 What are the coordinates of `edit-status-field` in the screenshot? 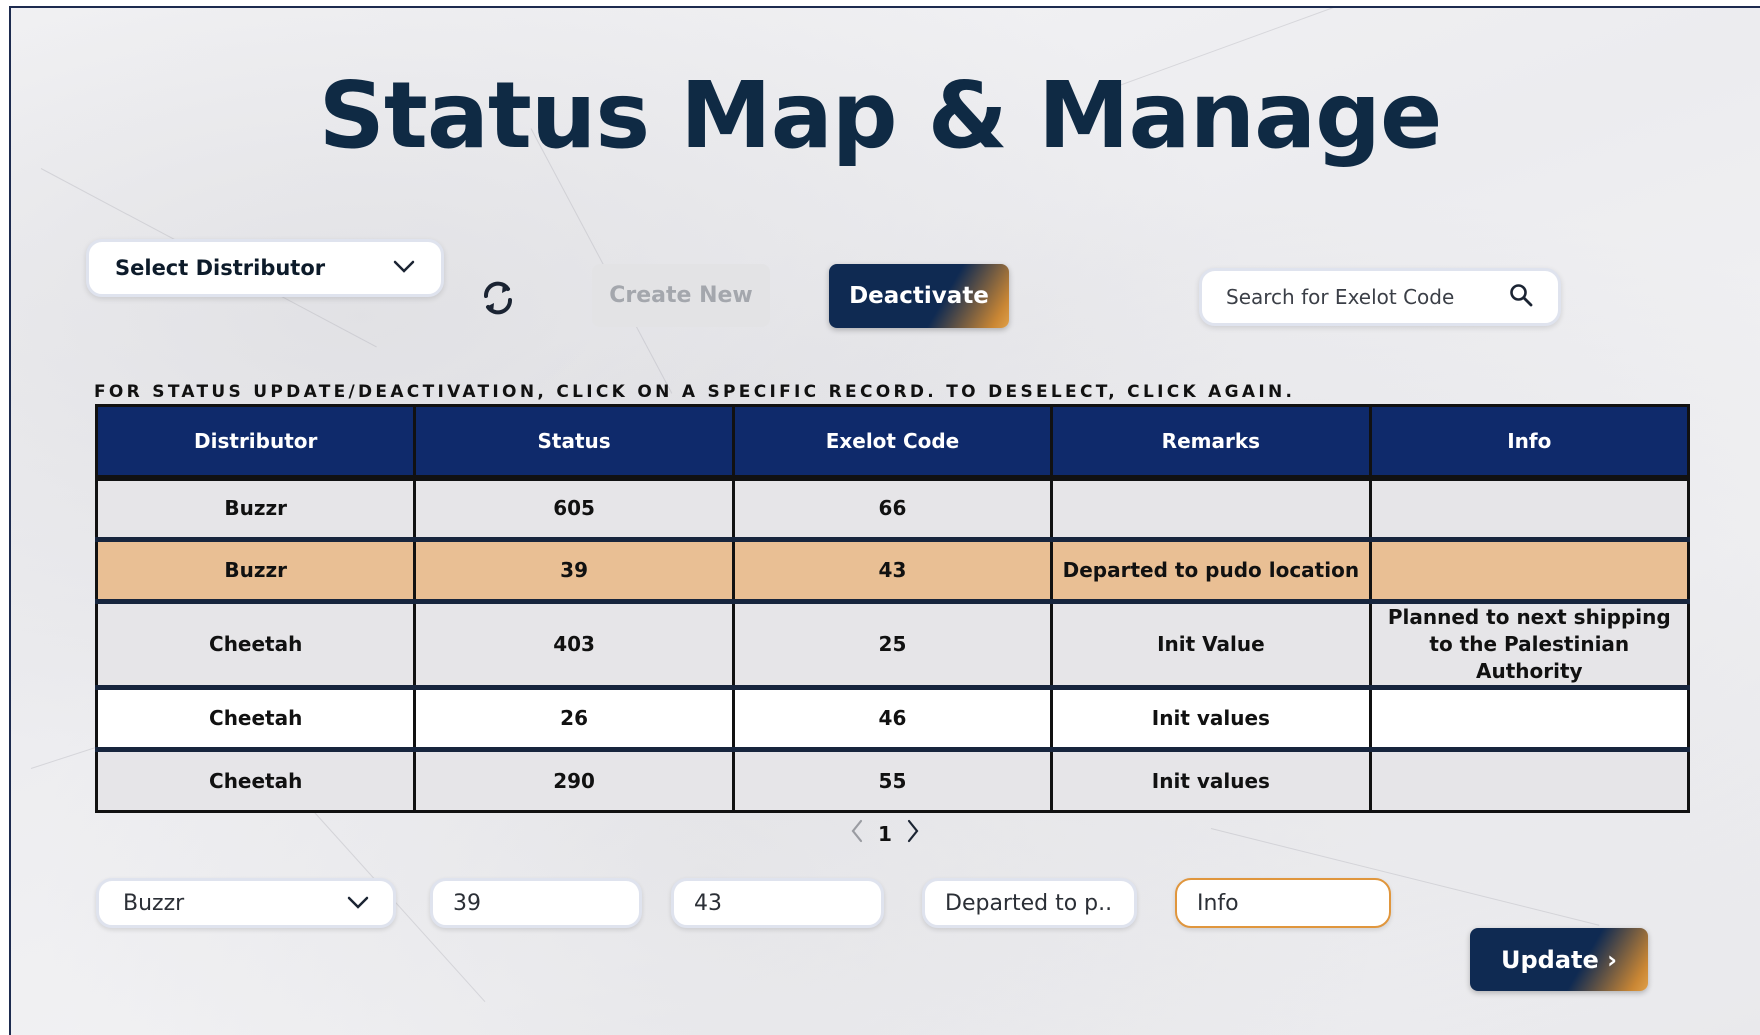 It's located at (536, 903).